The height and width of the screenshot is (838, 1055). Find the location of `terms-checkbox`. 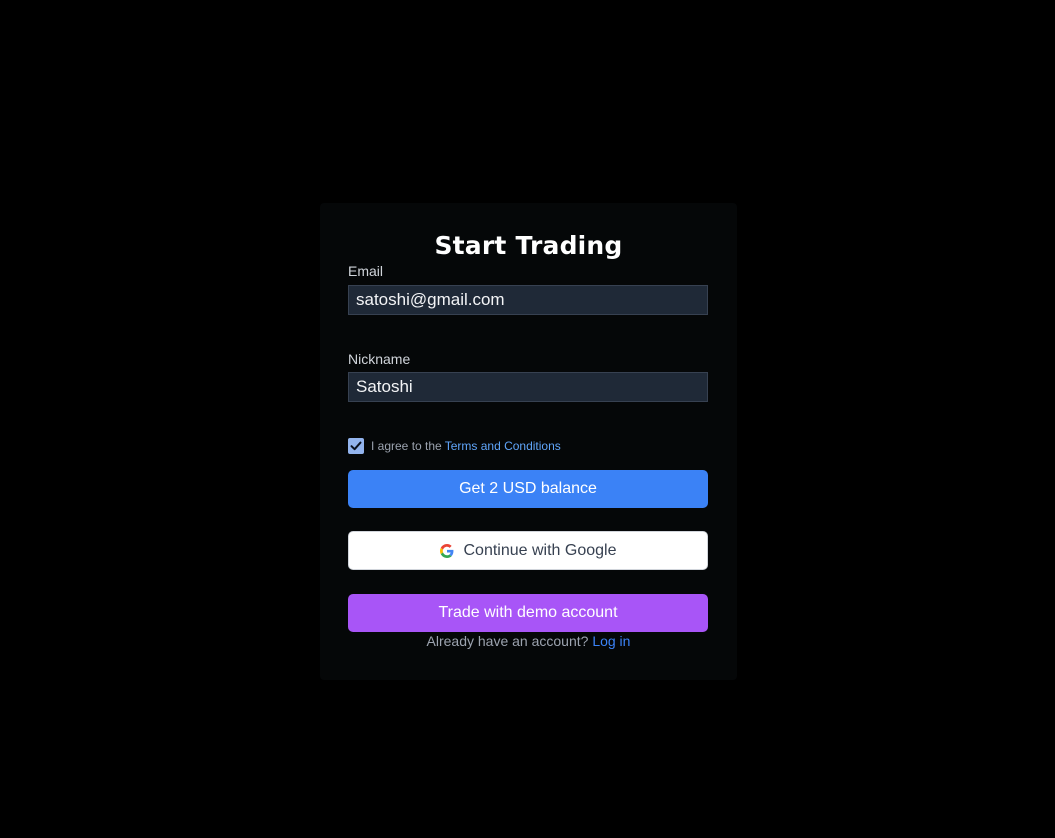

terms-checkbox is located at coordinates (356, 446).